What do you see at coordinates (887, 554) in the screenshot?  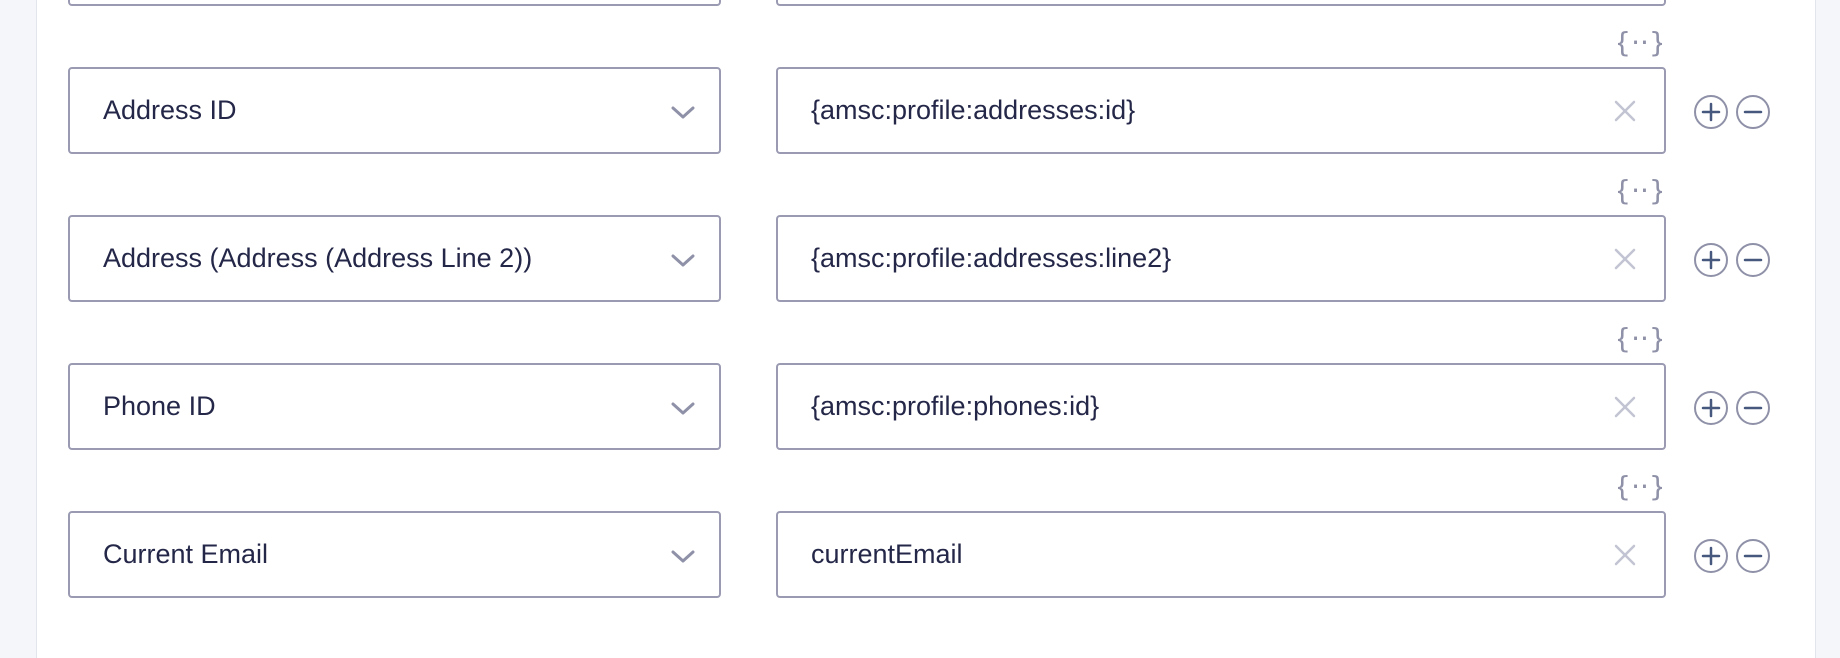 I see `value-input-text: currentEmail` at bounding box center [887, 554].